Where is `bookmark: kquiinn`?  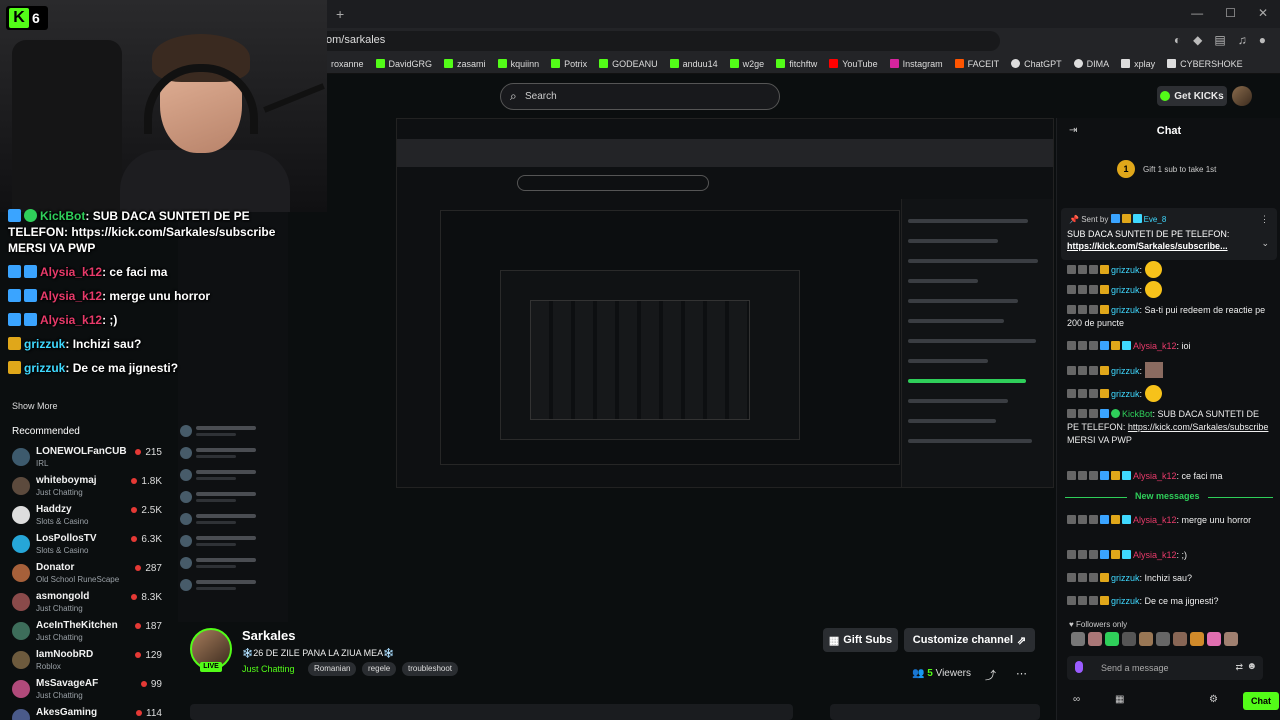 bookmark: kquiinn is located at coordinates (518, 64).